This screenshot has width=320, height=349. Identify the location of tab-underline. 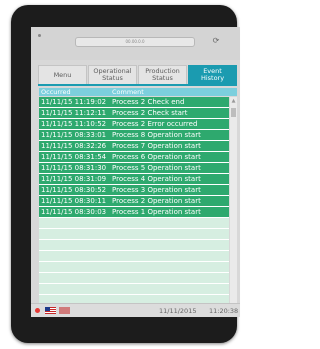
(137, 85).